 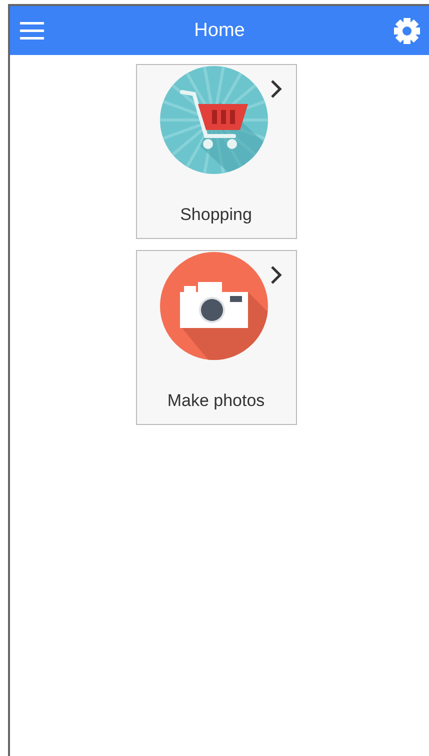 I want to click on tile-card: Make photos, so click(x=216, y=337).